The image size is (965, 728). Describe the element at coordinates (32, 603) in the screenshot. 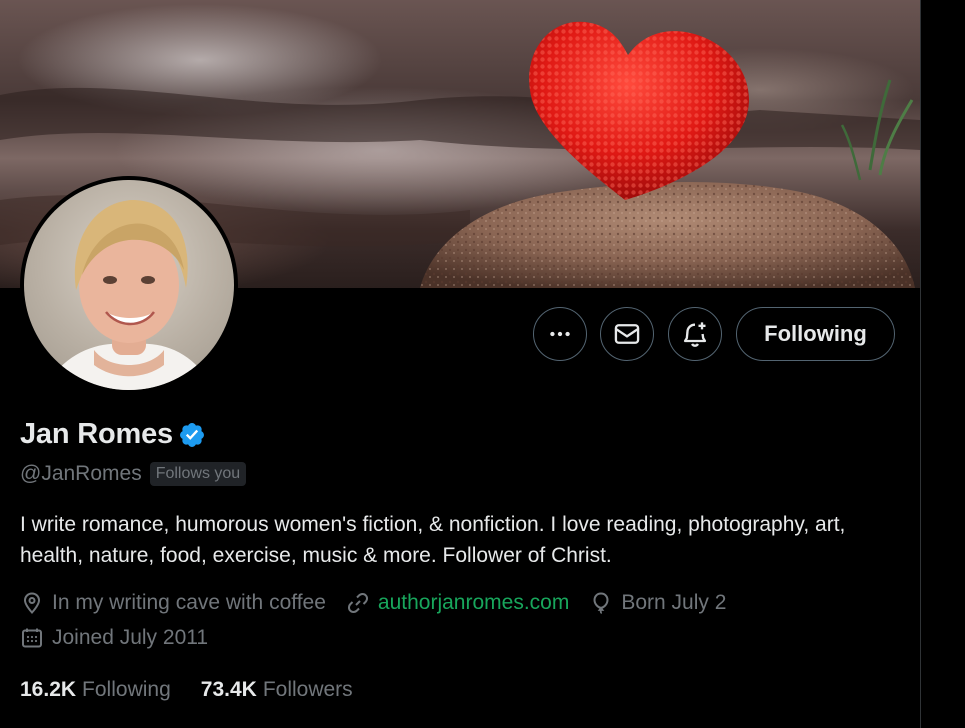

I see `location-pin-icon` at that location.